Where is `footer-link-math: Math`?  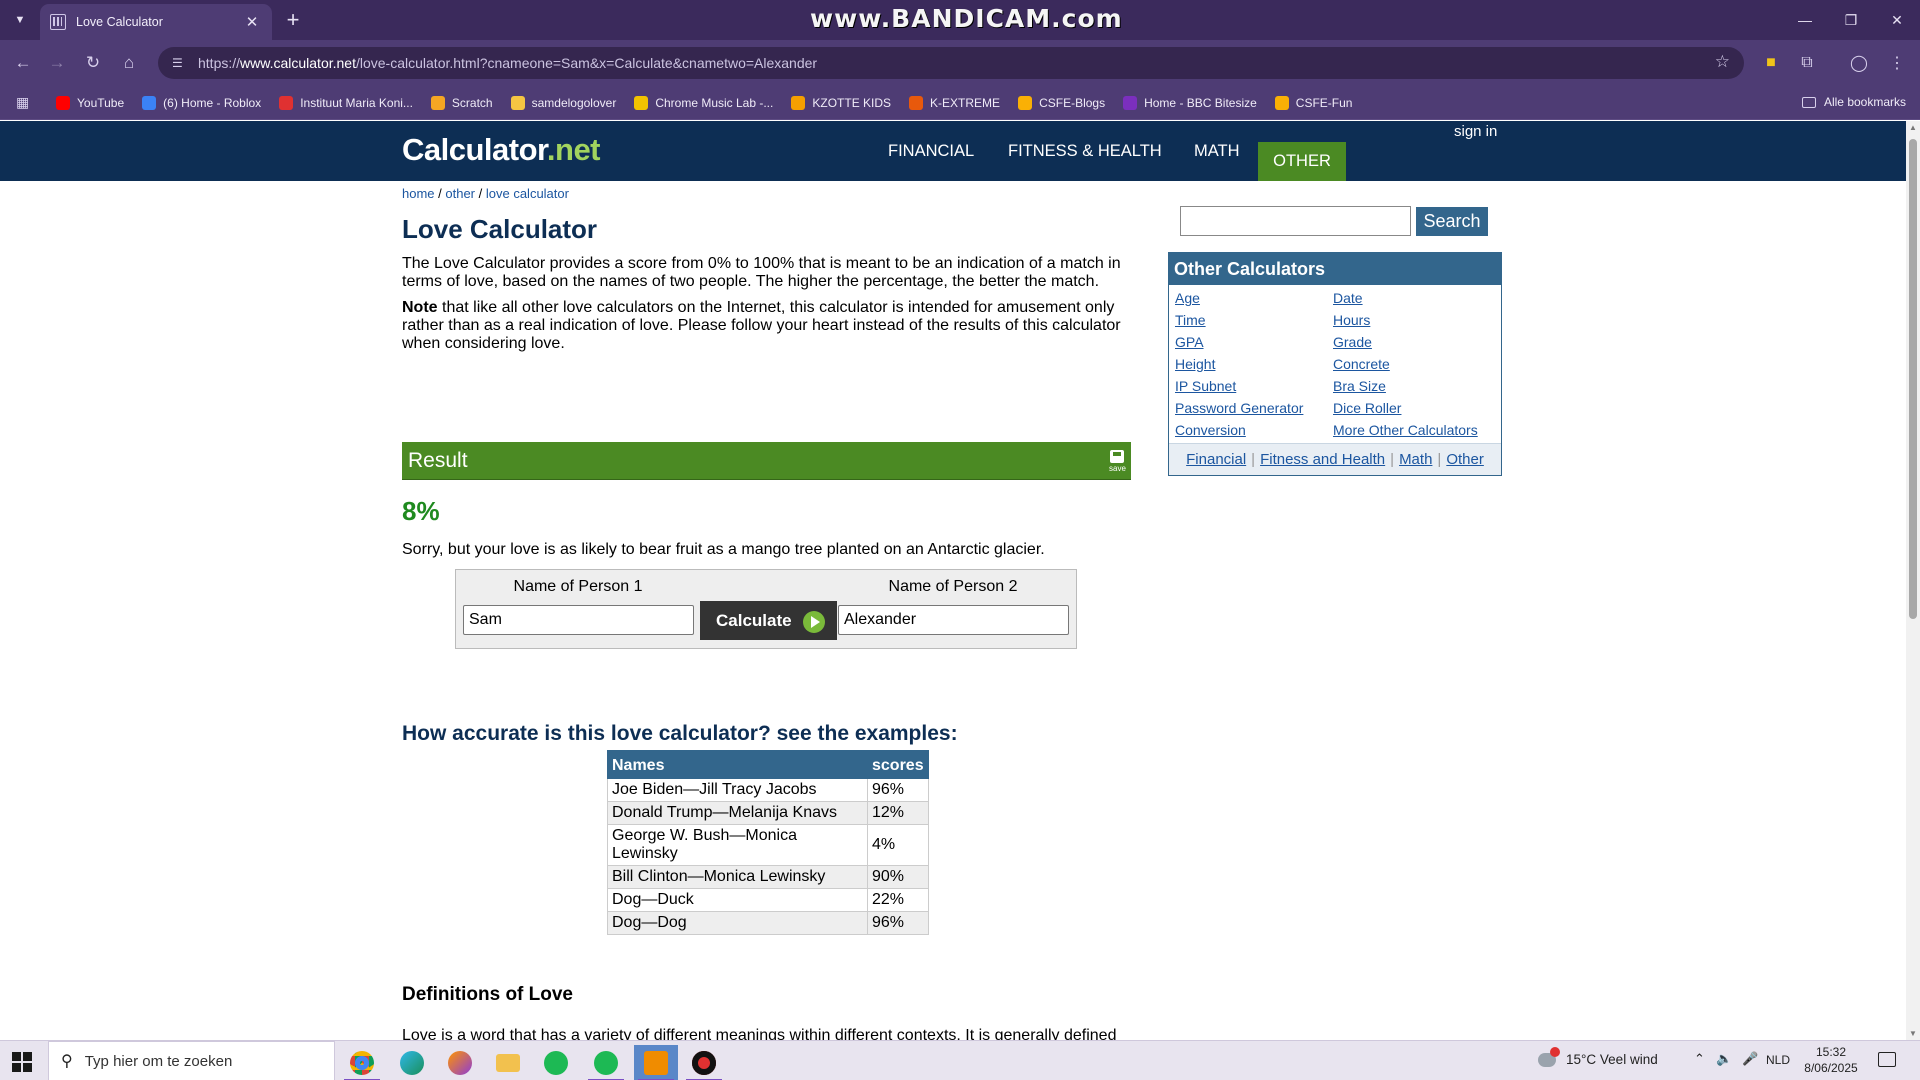 footer-link-math: Math is located at coordinates (1415, 459).